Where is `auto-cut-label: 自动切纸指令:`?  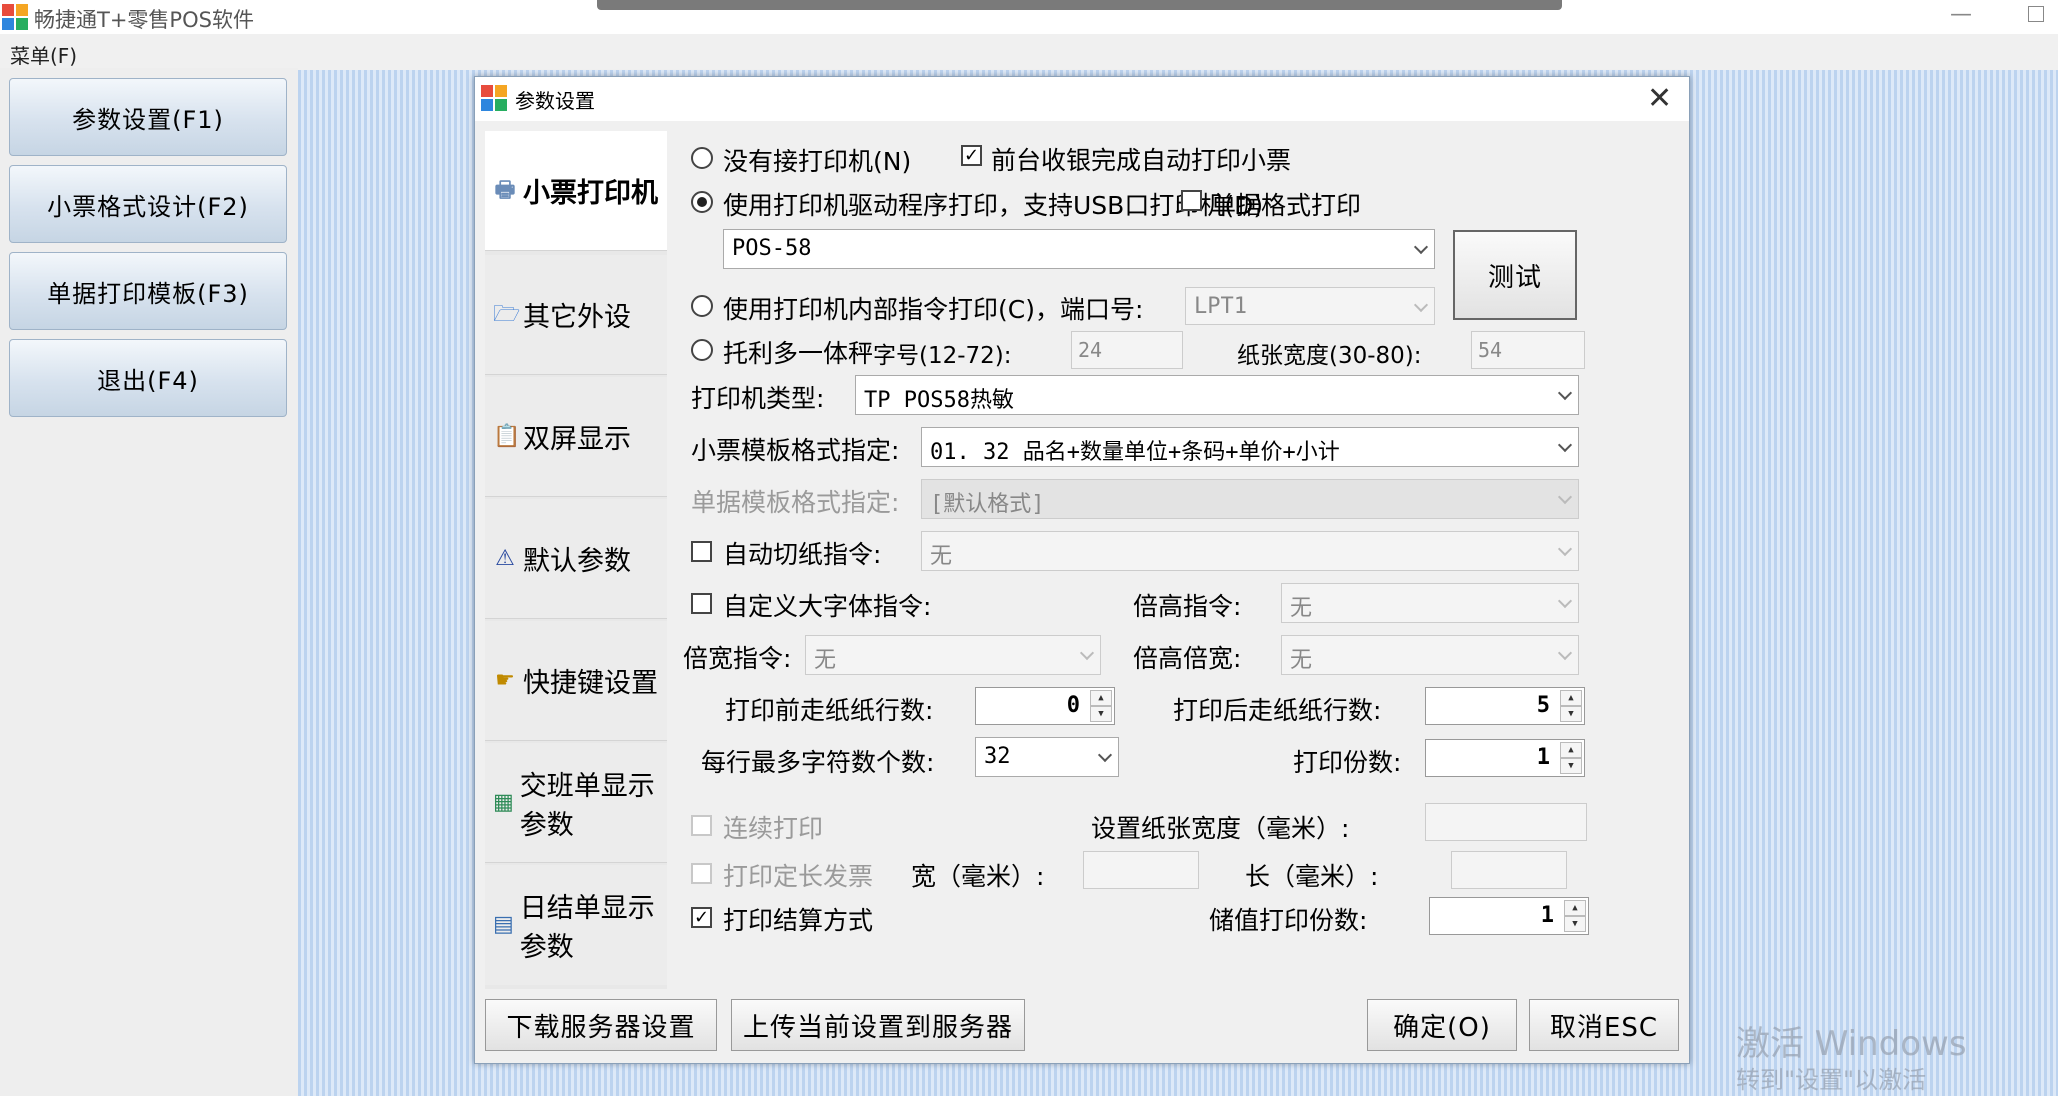 auto-cut-label: 自动切纸指令: is located at coordinates (802, 554).